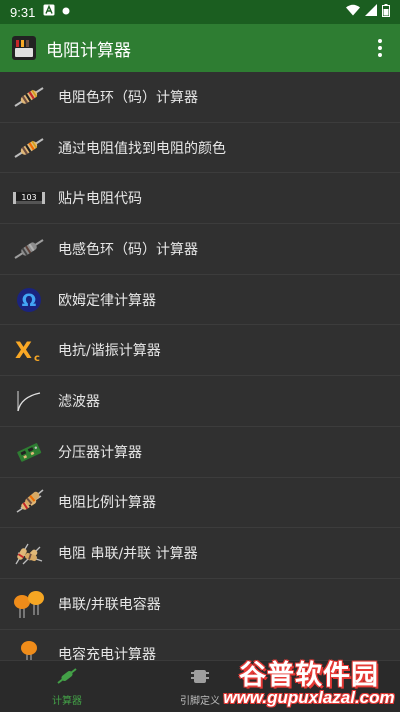 Image resolution: width=400 pixels, height=712 pixels. Describe the element at coordinates (79, 401) in the screenshot. I see `menu-item-label: 滤波器` at that location.